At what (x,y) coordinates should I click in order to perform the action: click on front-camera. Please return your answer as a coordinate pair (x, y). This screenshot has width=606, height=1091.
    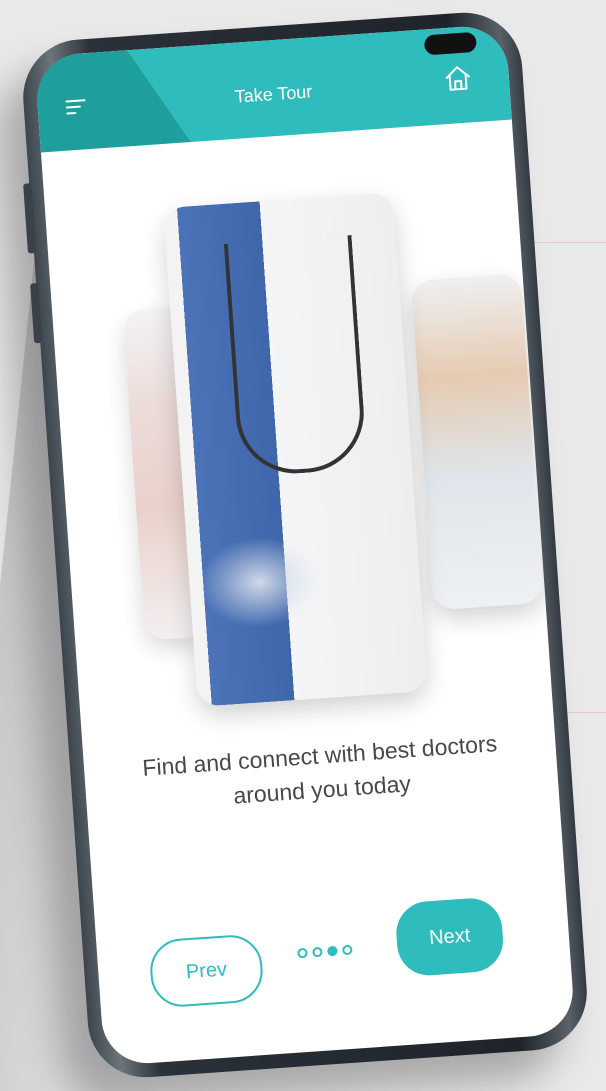
    Looking at the image, I should click on (450, 43).